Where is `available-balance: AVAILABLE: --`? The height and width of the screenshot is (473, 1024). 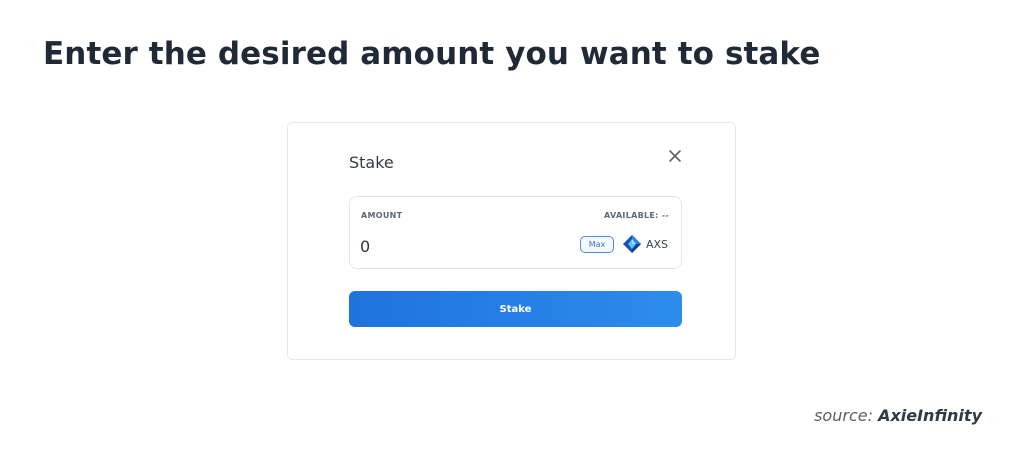 available-balance: AVAILABLE: -- is located at coordinates (636, 215).